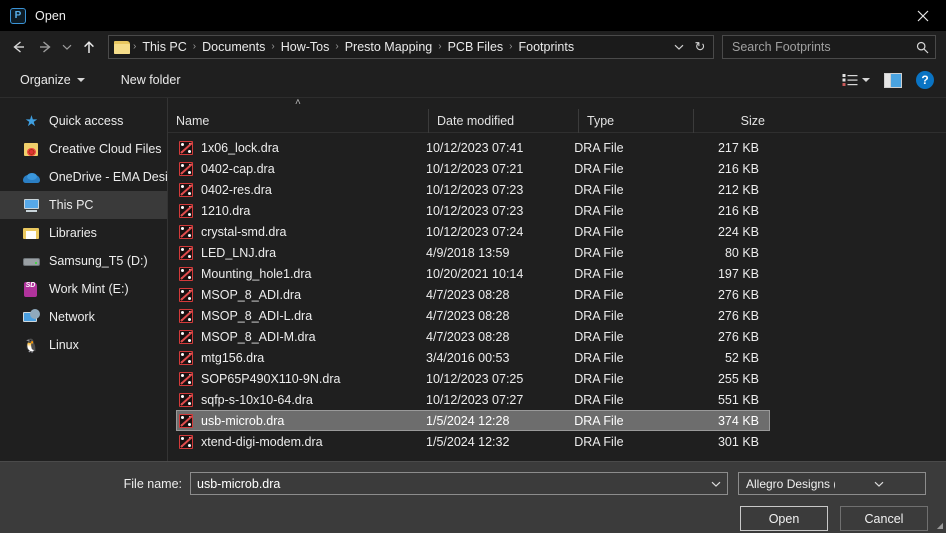 The height and width of the screenshot is (533, 946). I want to click on up-arrow-icon, so click(89, 47).